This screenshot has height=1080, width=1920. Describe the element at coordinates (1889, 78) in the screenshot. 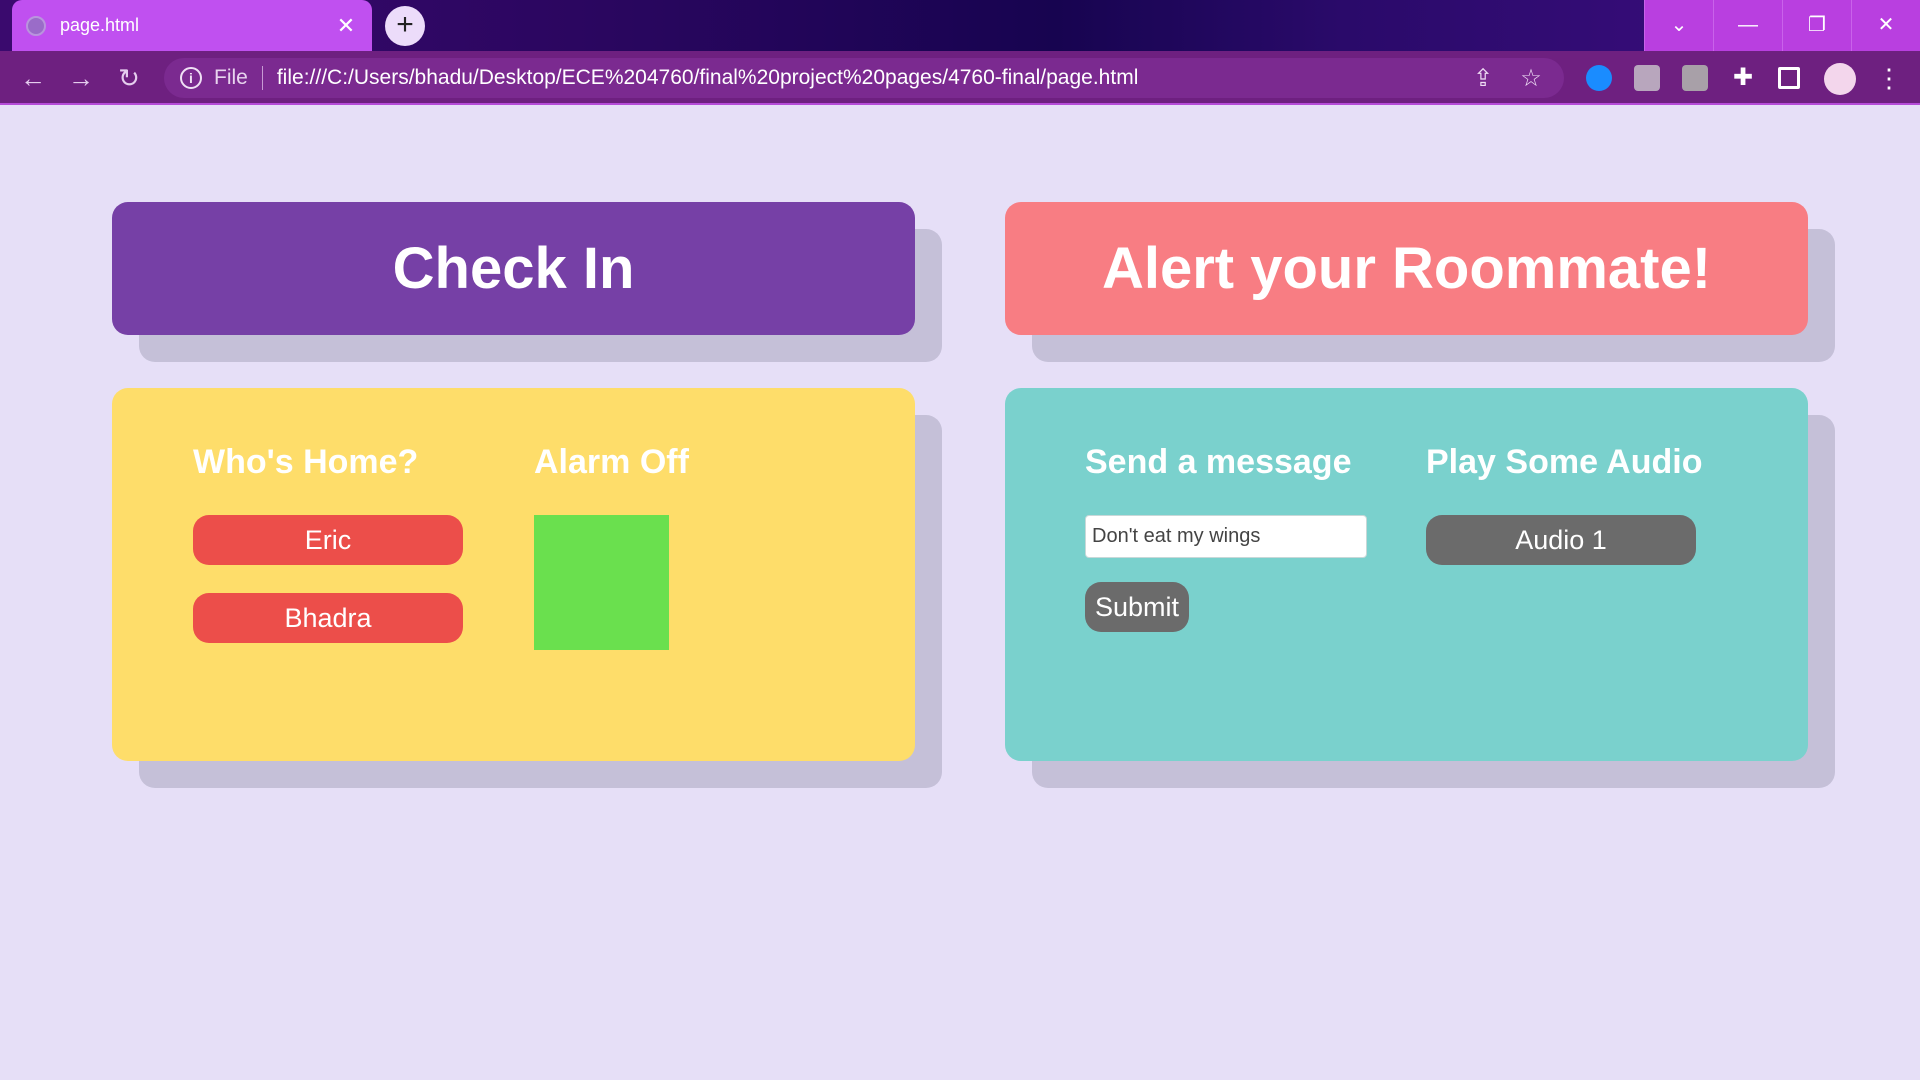

I see `menu-kebab-icon: ⋮` at that location.